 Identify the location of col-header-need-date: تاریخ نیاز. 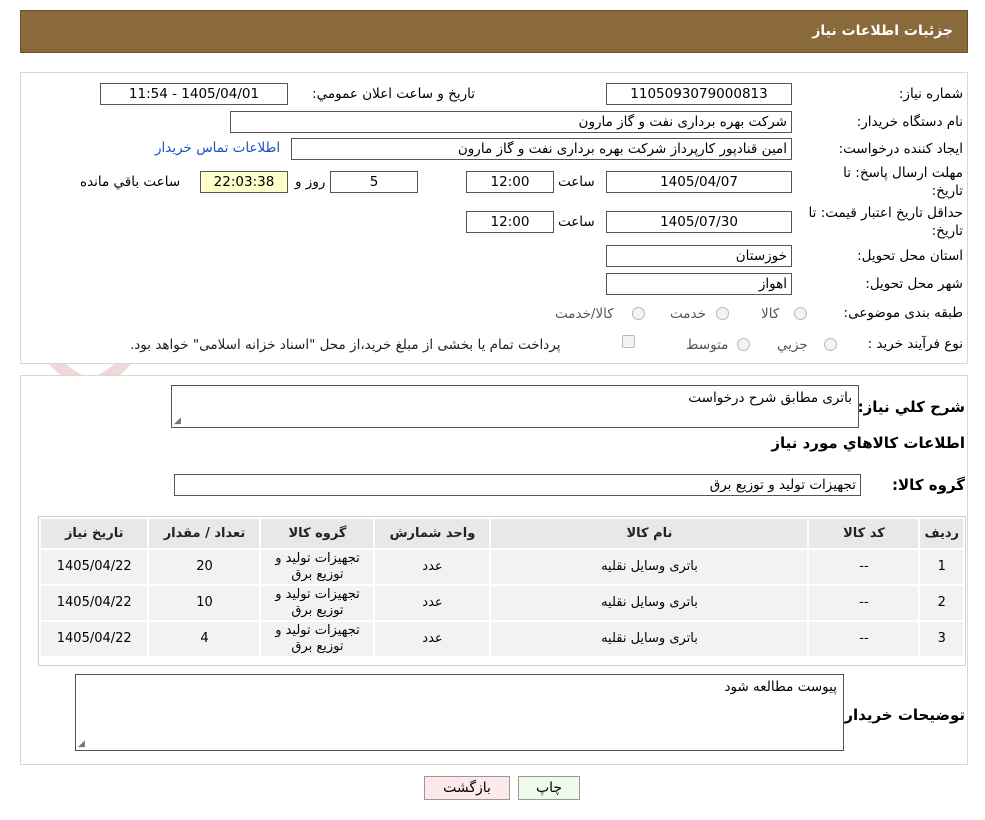
(94, 533).